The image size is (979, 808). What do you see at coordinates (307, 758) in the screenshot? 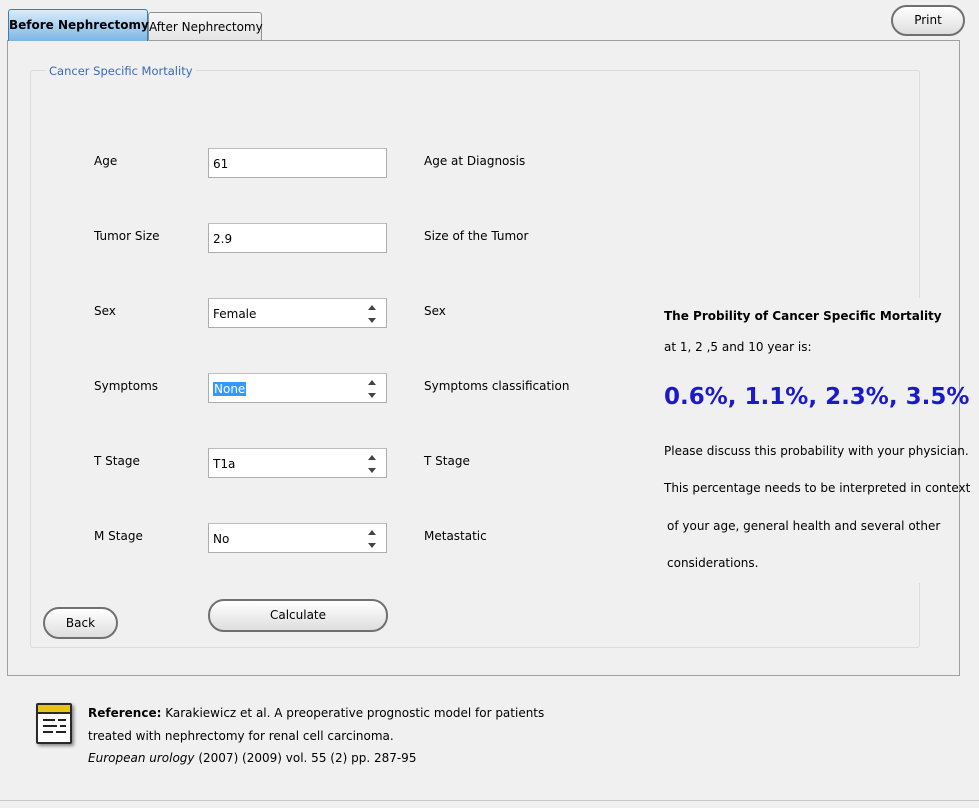
I see `reference-text-3: (2007) (2009) vol. 55 (2) pp. 287-95` at bounding box center [307, 758].